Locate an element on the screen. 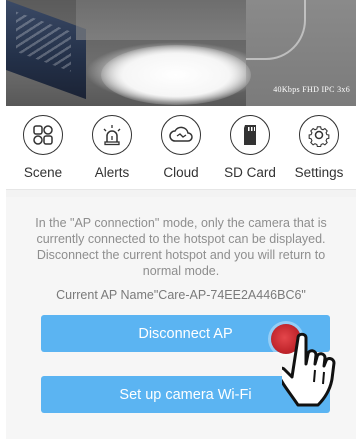  feed-monitor-shape is located at coordinates (46, 50).